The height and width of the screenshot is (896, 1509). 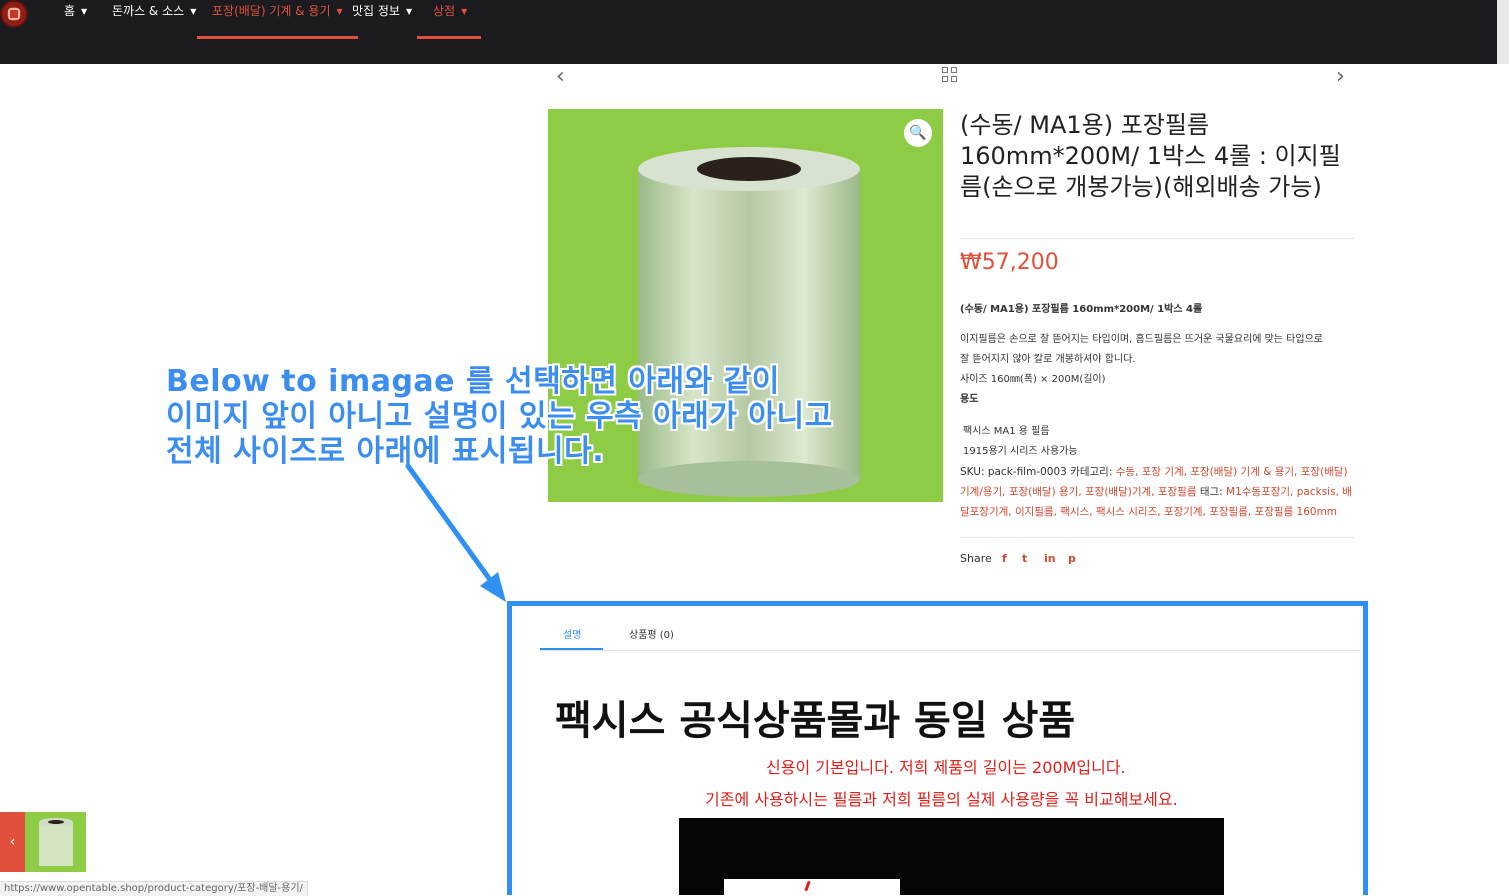 I want to click on category-label: 카테고리:, so click(x=1091, y=472).